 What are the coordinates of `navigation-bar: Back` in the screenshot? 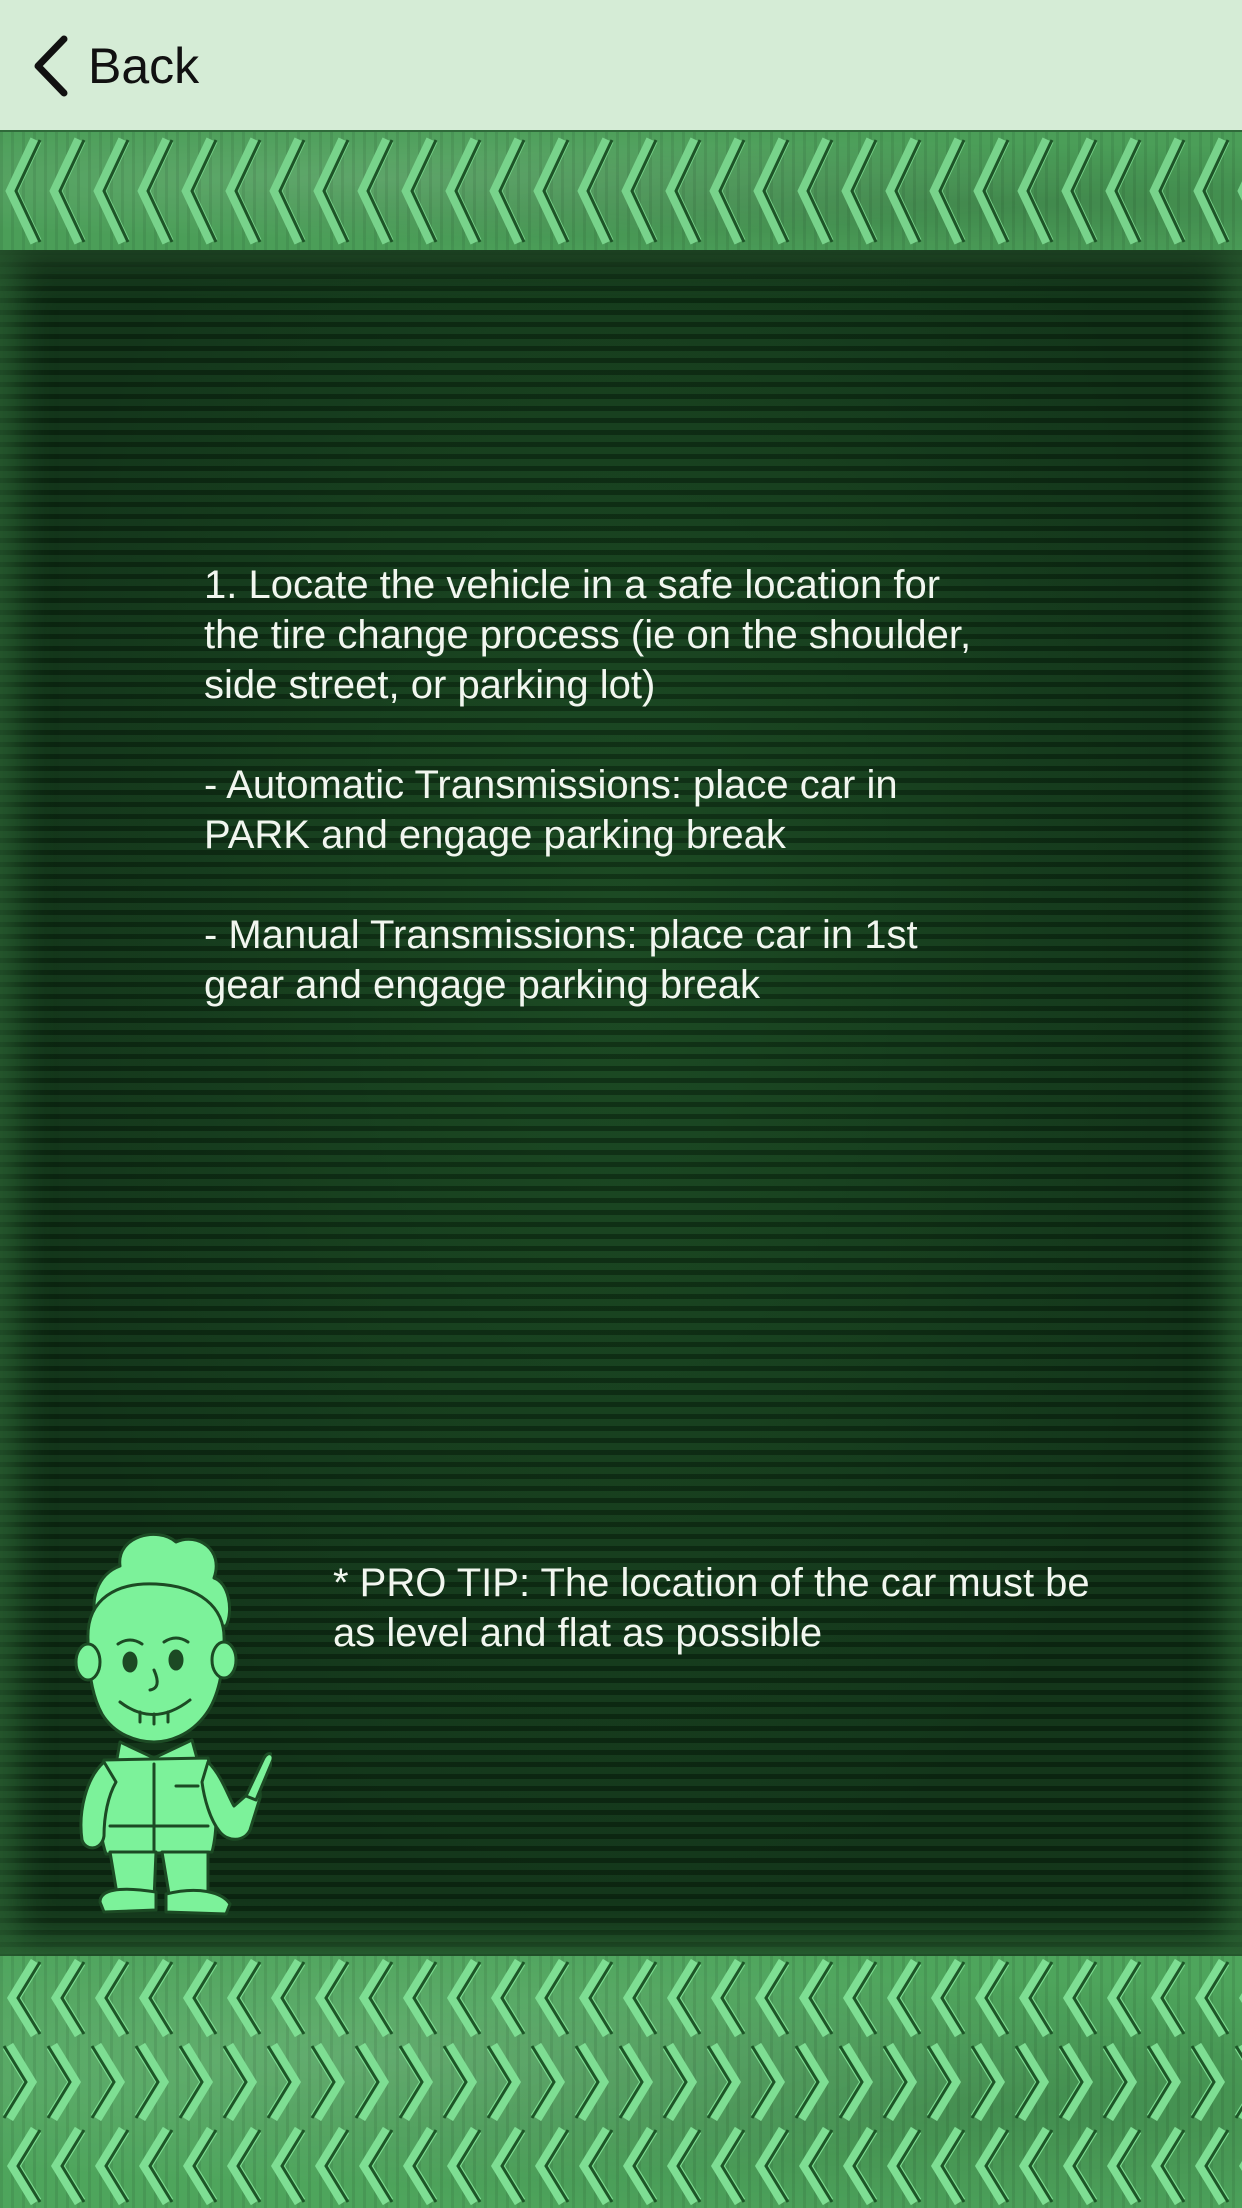 It's located at (621, 66).